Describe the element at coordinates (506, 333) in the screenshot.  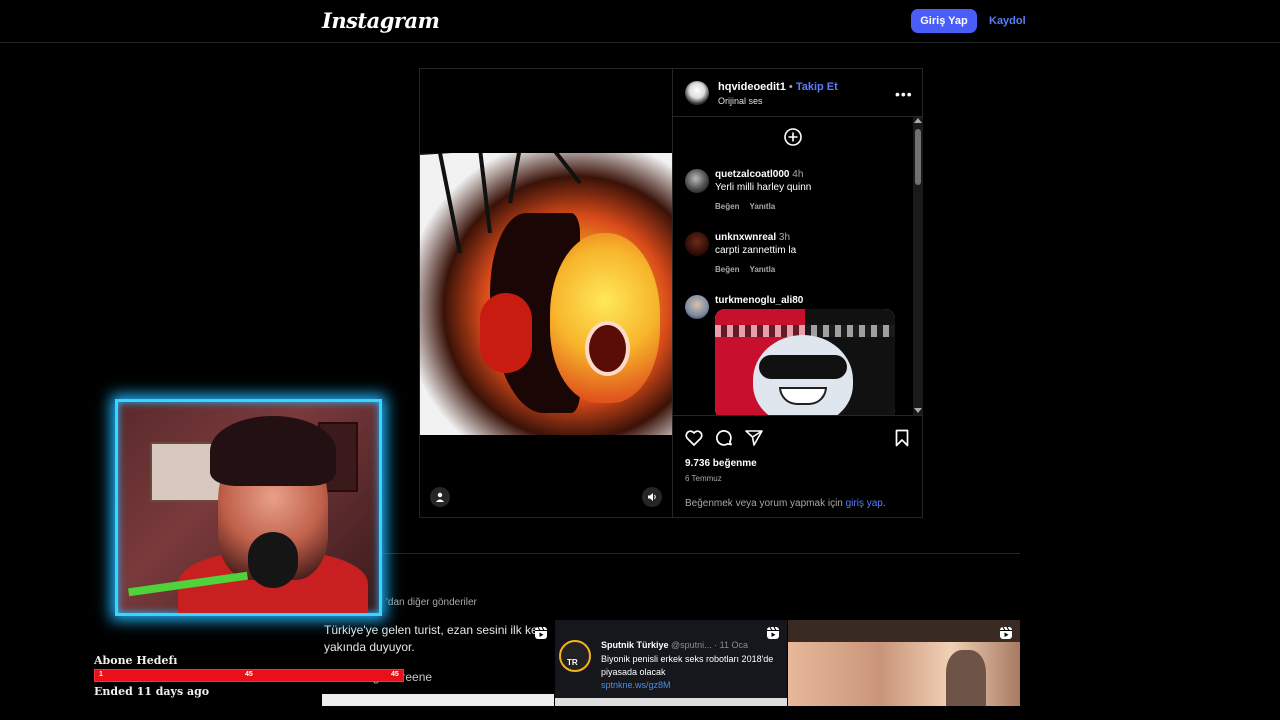
I see `headphone-shape` at that location.